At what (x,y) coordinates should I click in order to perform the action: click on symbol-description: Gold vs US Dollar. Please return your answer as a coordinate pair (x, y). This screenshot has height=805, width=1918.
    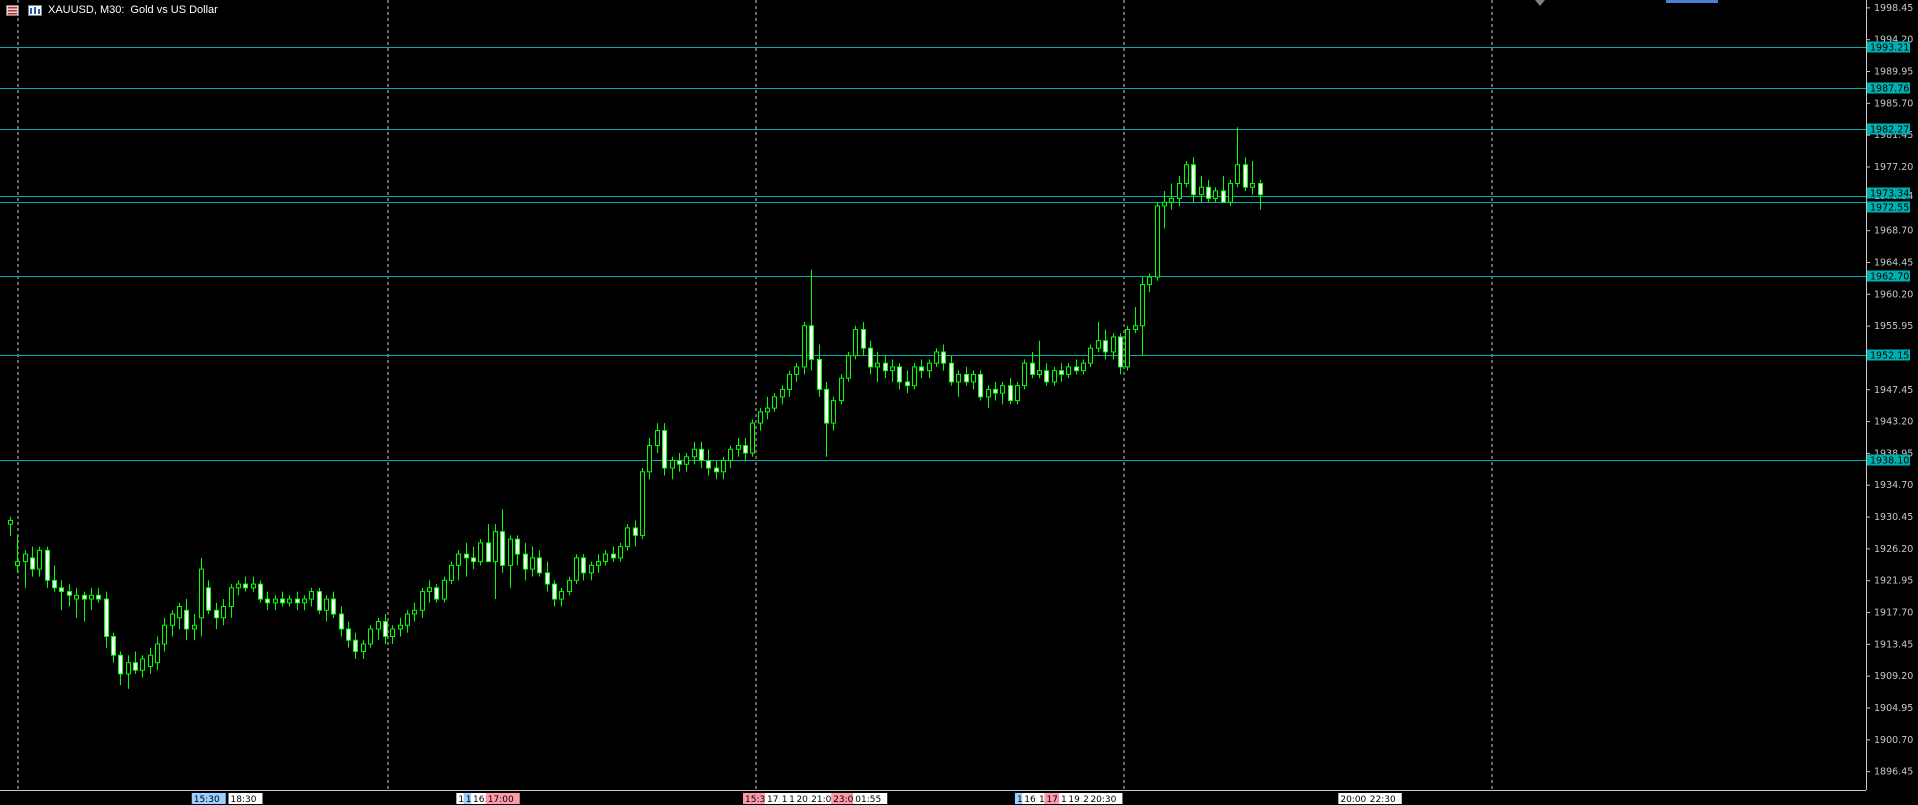
    Looking at the image, I should click on (174, 10).